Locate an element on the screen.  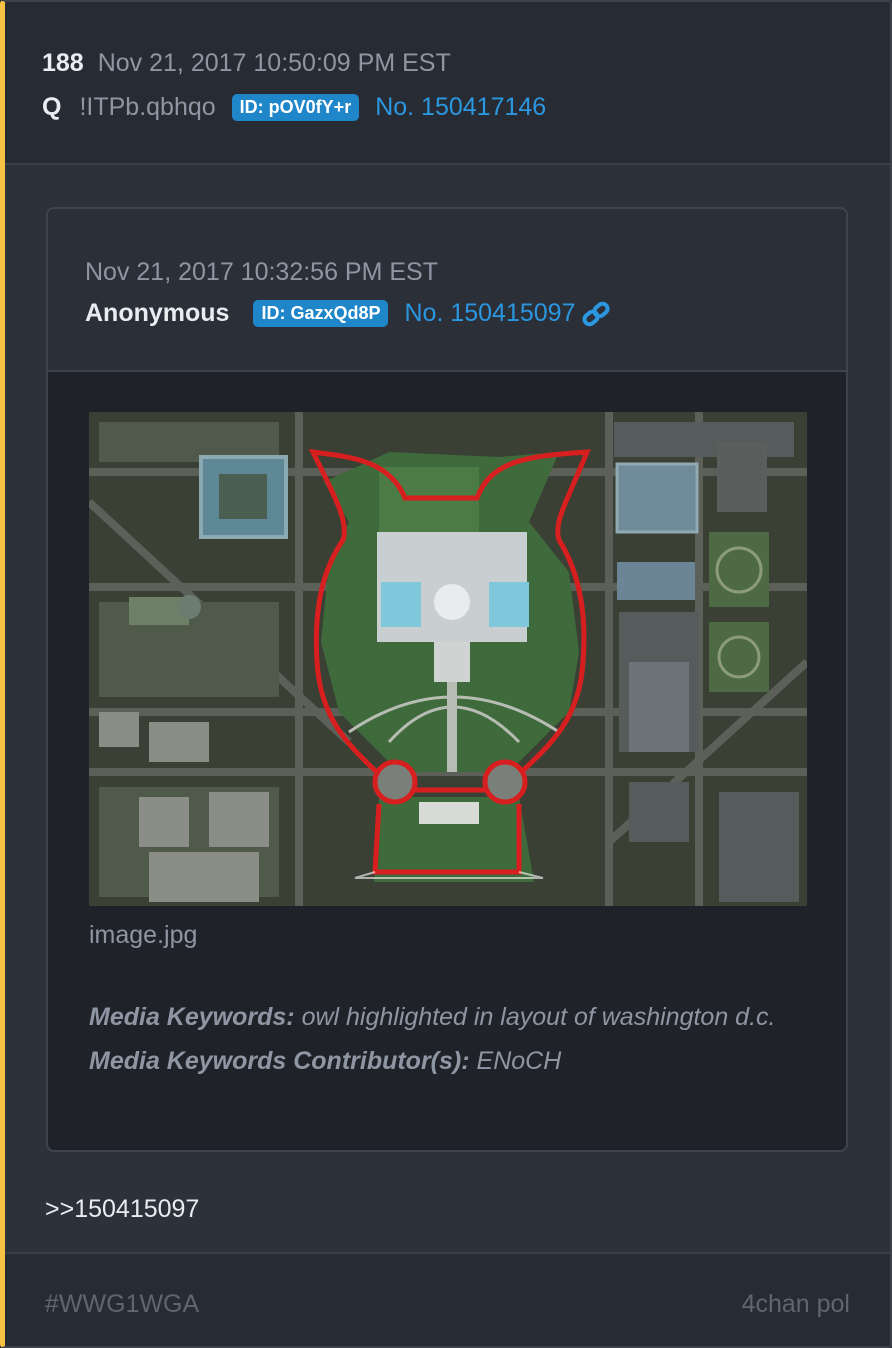
media-contributors-label: Media Keywords Contributor(s): is located at coordinates (279, 1061).